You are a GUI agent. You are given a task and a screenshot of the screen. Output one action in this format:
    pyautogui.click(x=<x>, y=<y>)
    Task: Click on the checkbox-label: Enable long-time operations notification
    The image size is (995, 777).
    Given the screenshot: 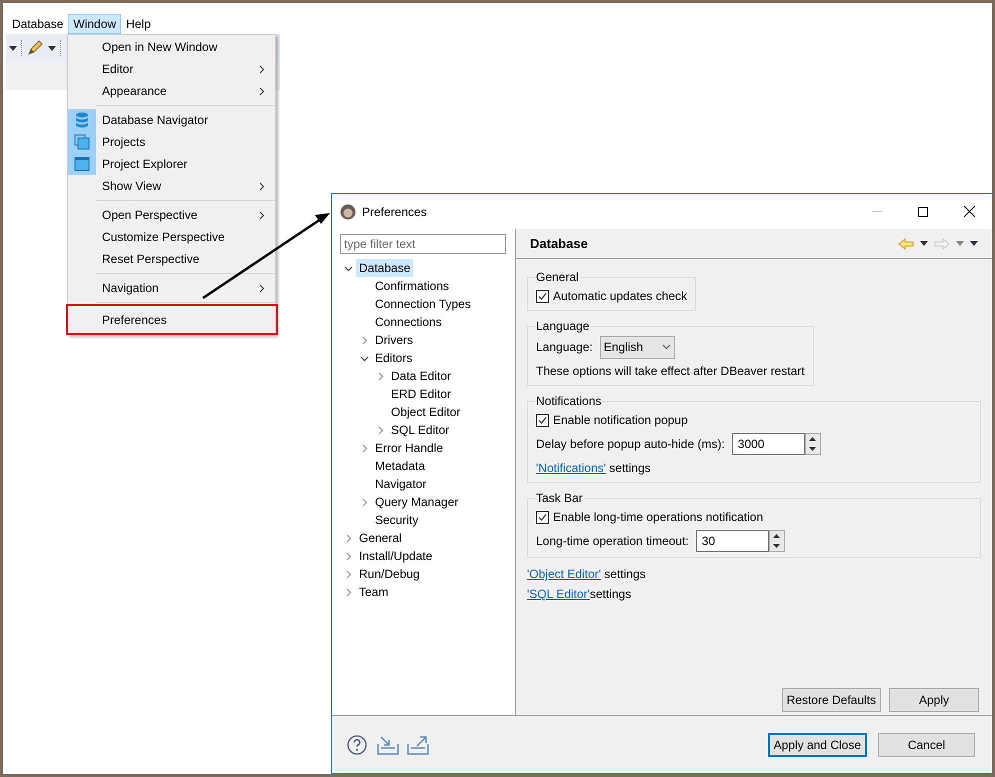 What is the action you would take?
    pyautogui.click(x=658, y=517)
    